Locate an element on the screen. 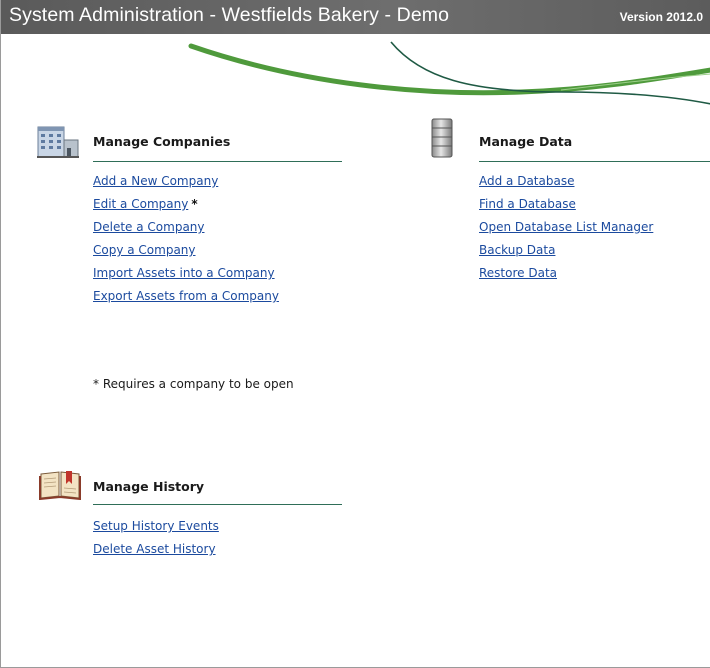  list-item: Add a New Company is located at coordinates (186, 184).